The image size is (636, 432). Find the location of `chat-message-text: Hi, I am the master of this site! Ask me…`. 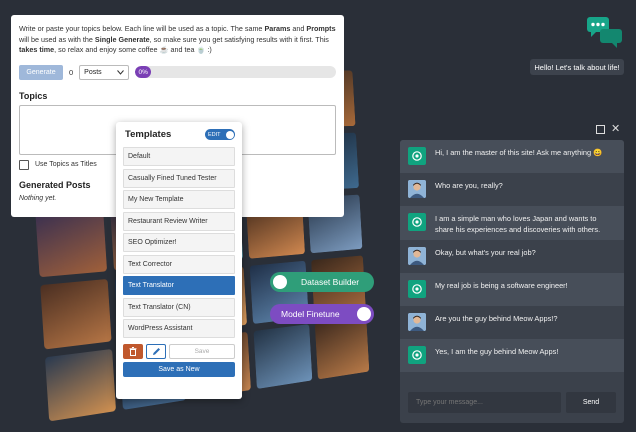

chat-message-text: Hi, I am the master of this site! Ask me… is located at coordinates (519, 152).